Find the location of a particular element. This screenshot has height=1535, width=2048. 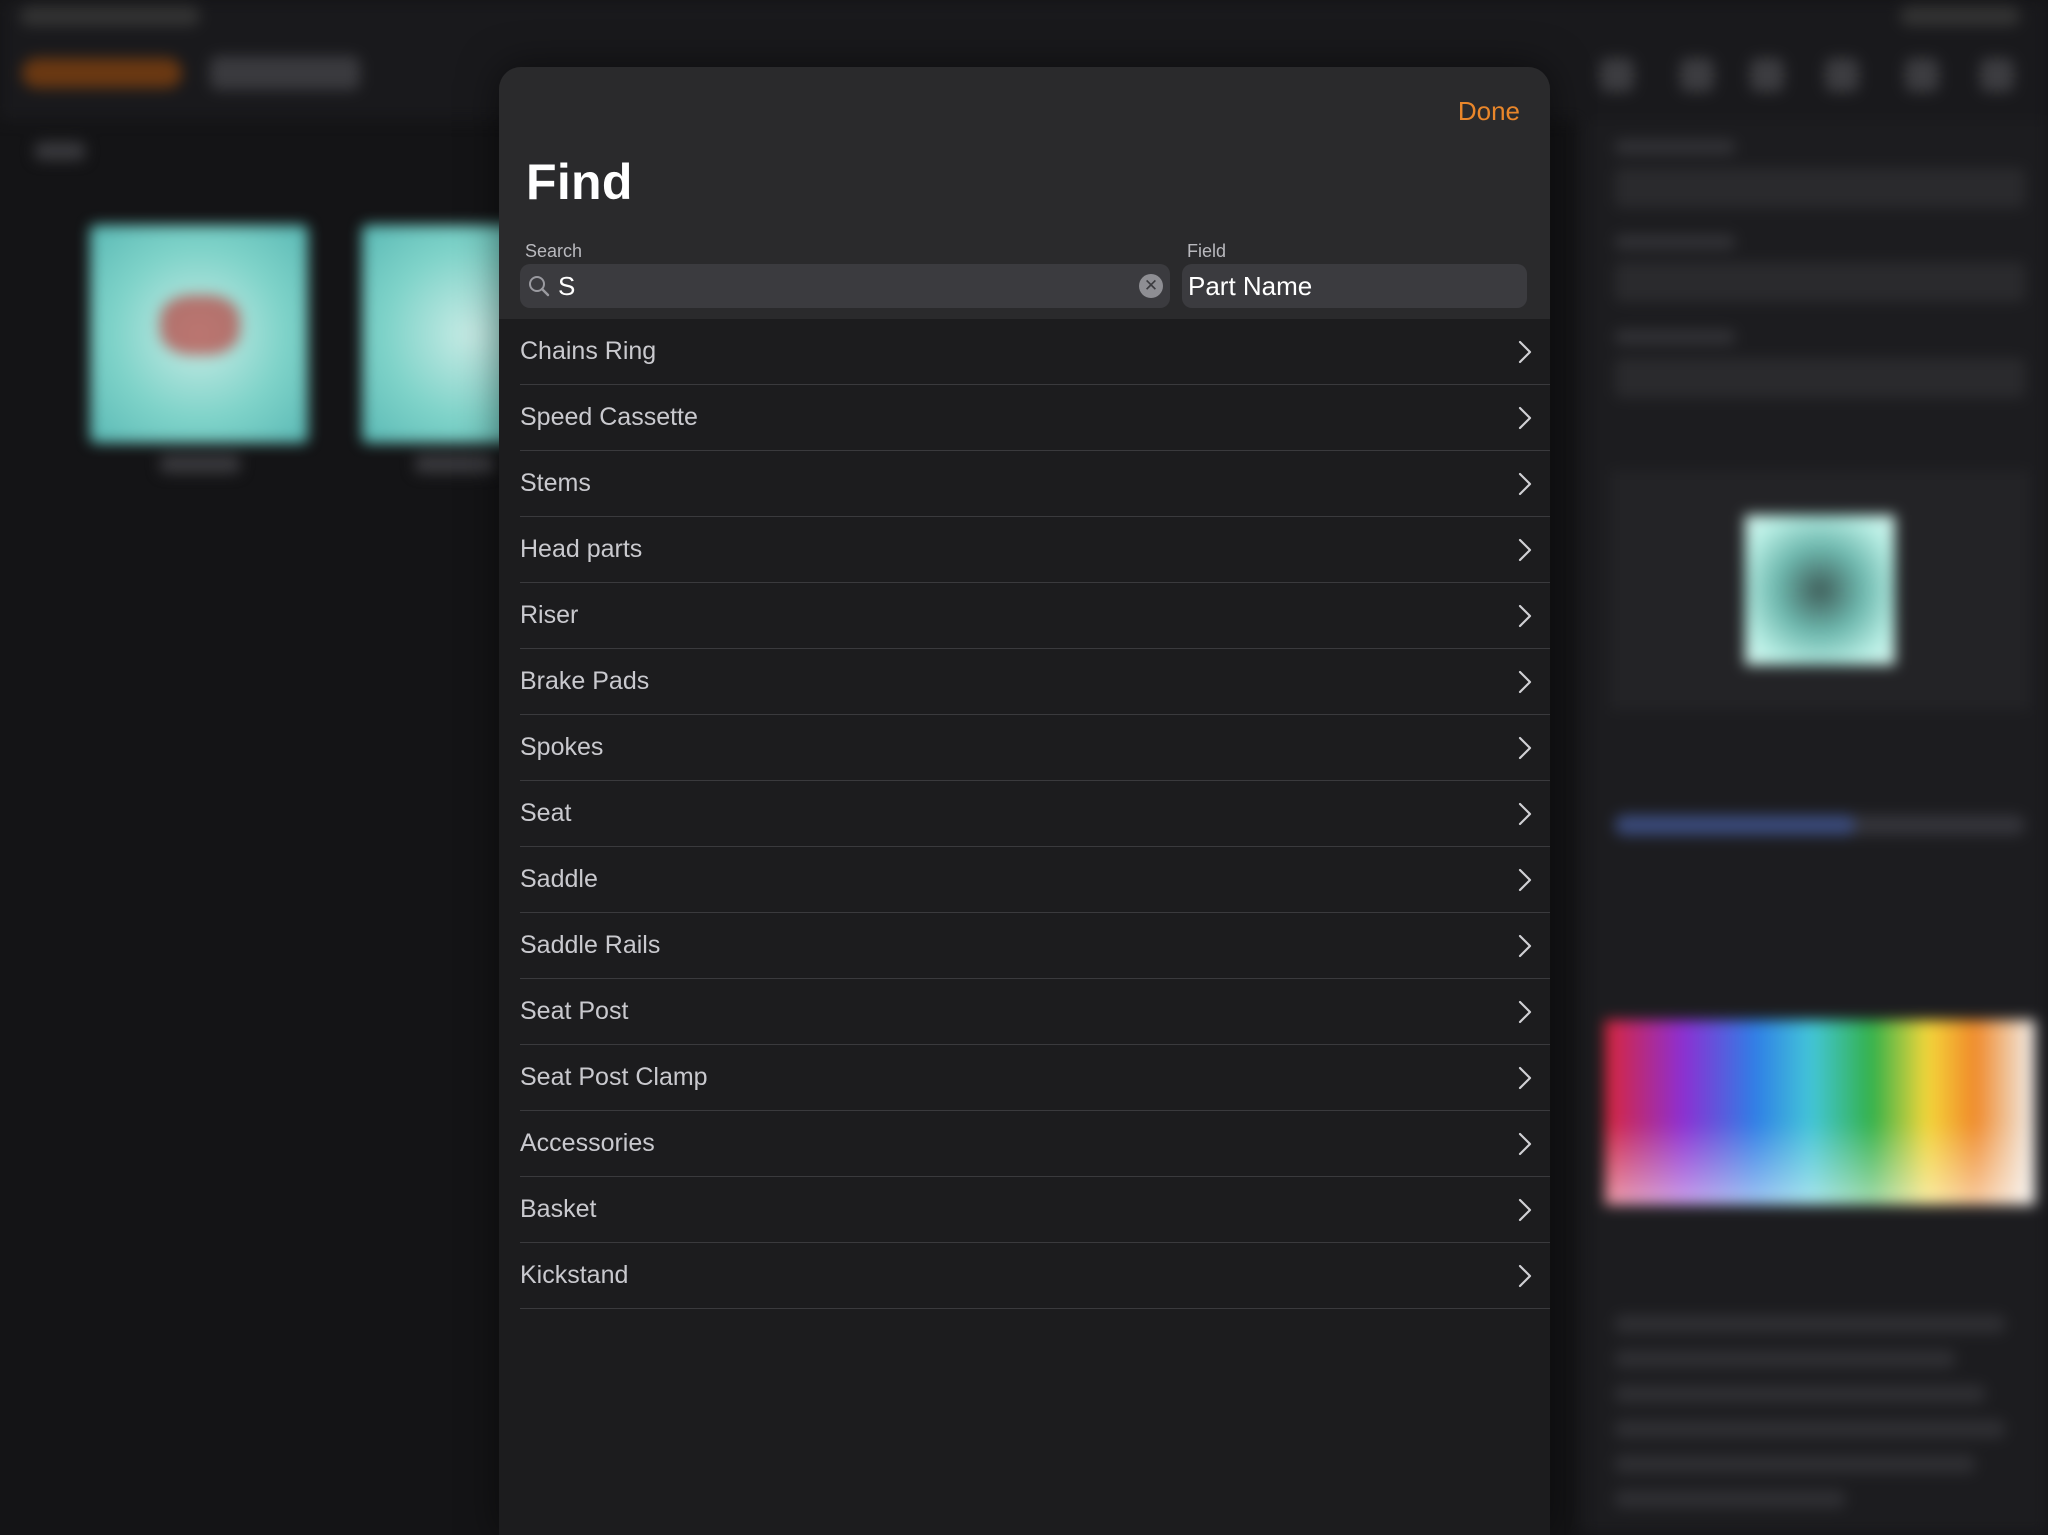

list-item-label: Chains Ring is located at coordinates (588, 351).